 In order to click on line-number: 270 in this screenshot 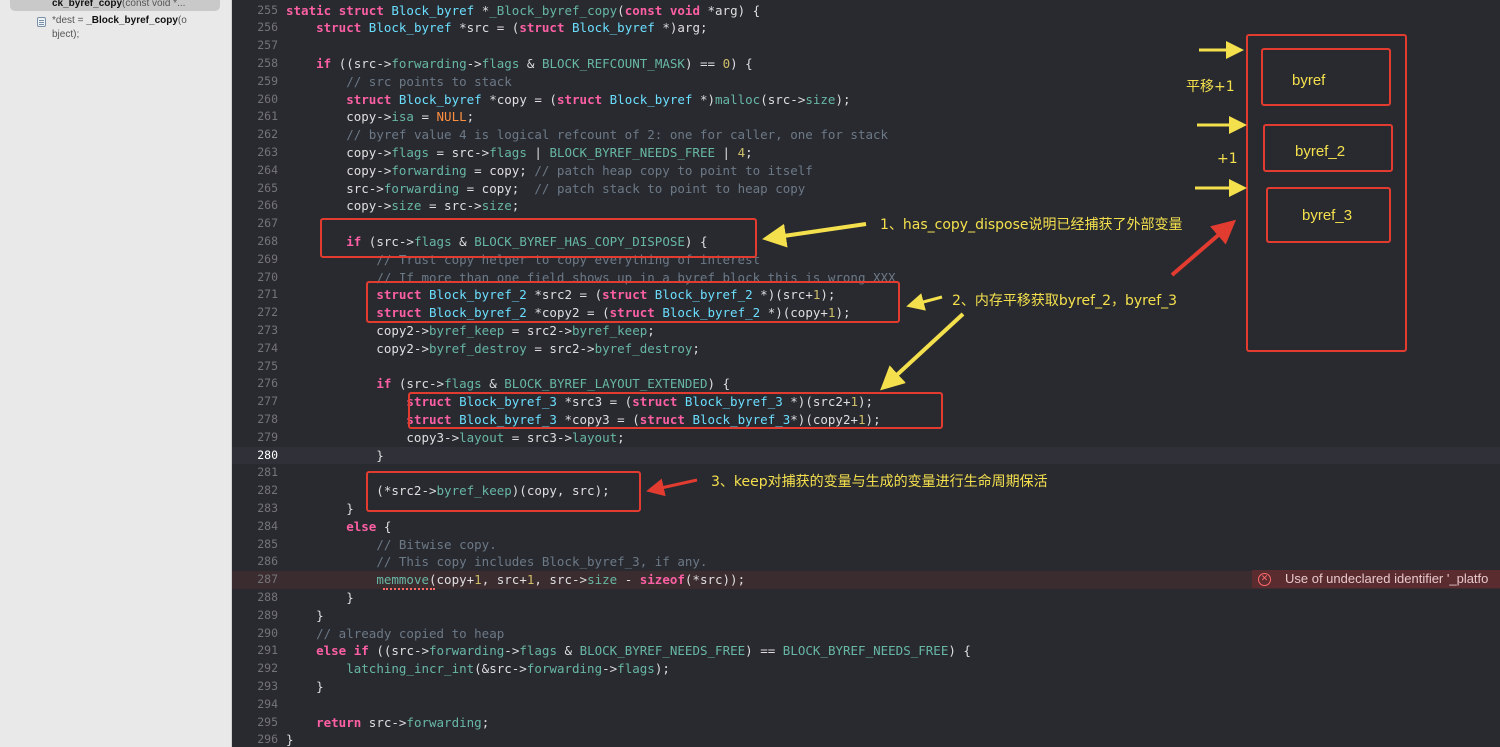, I will do `click(267, 276)`.